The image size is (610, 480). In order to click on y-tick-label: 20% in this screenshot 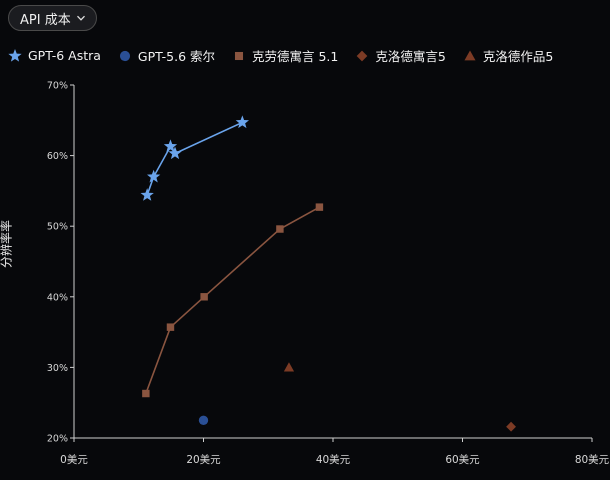, I will do `click(57, 439)`.